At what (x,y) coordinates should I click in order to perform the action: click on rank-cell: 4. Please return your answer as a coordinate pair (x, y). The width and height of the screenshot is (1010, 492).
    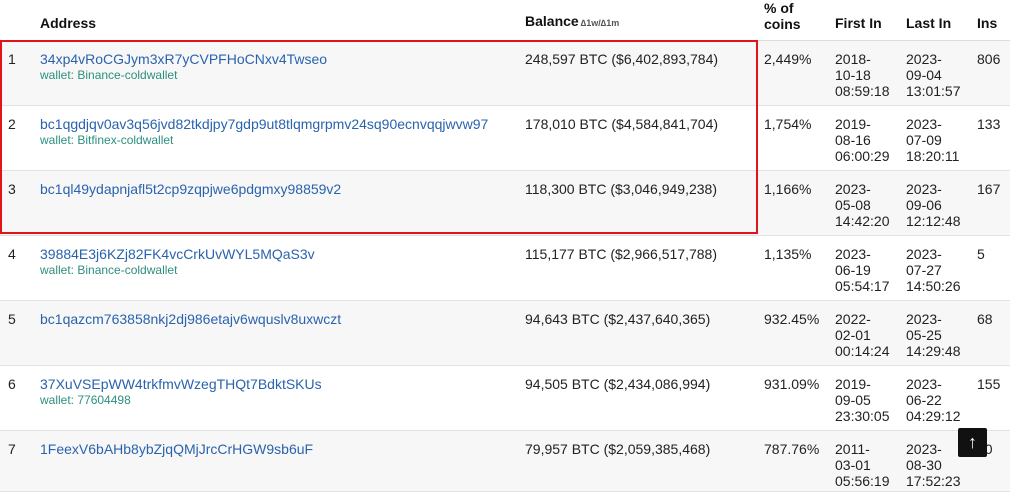
    Looking at the image, I should click on (12, 254).